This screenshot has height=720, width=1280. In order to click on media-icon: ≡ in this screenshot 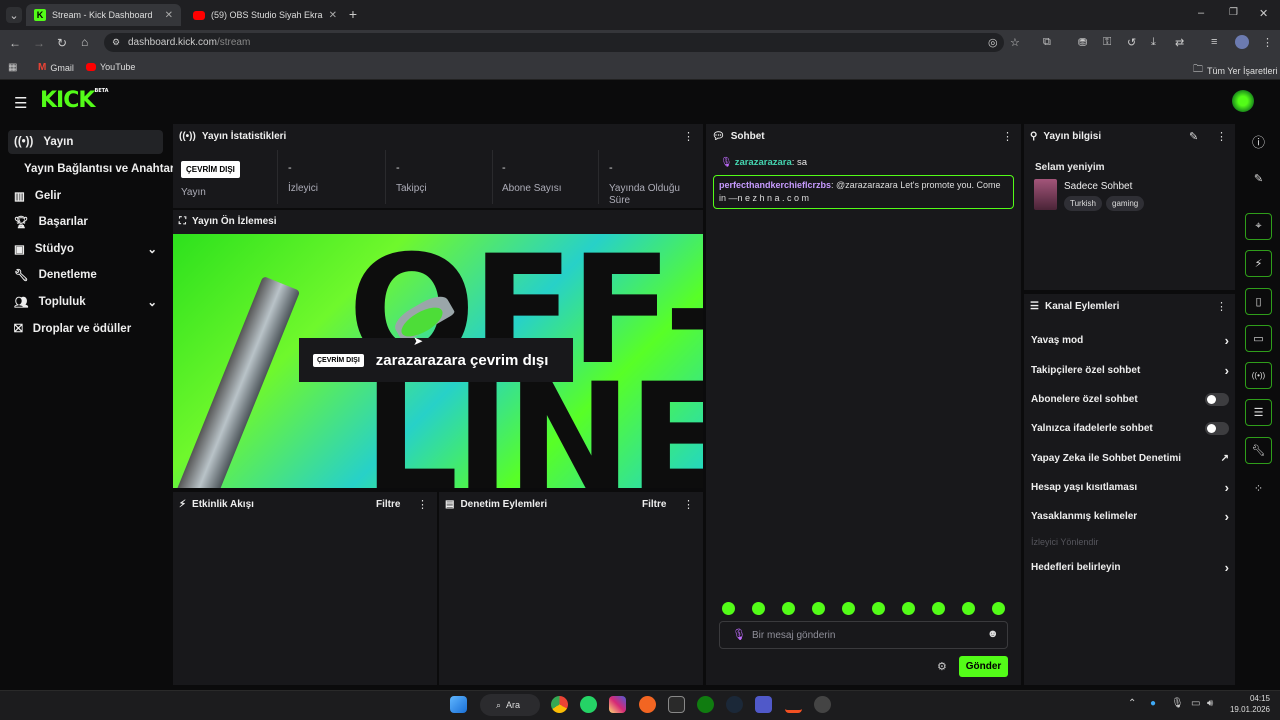, I will do `click(1214, 42)`.